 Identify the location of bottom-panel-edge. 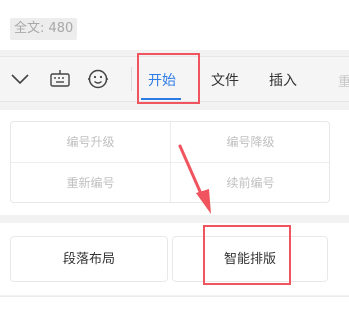
(174, 303).